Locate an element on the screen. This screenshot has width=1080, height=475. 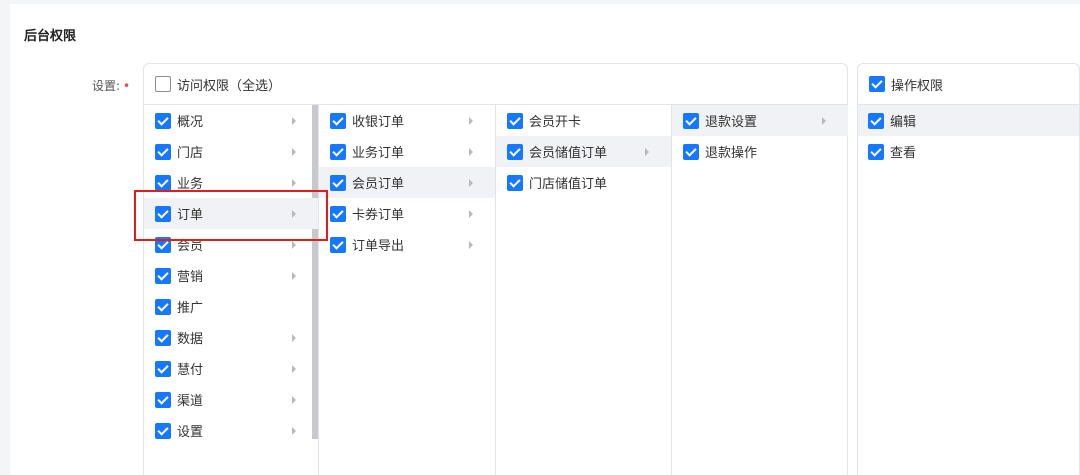
permission-label: 营销 is located at coordinates (190, 277).